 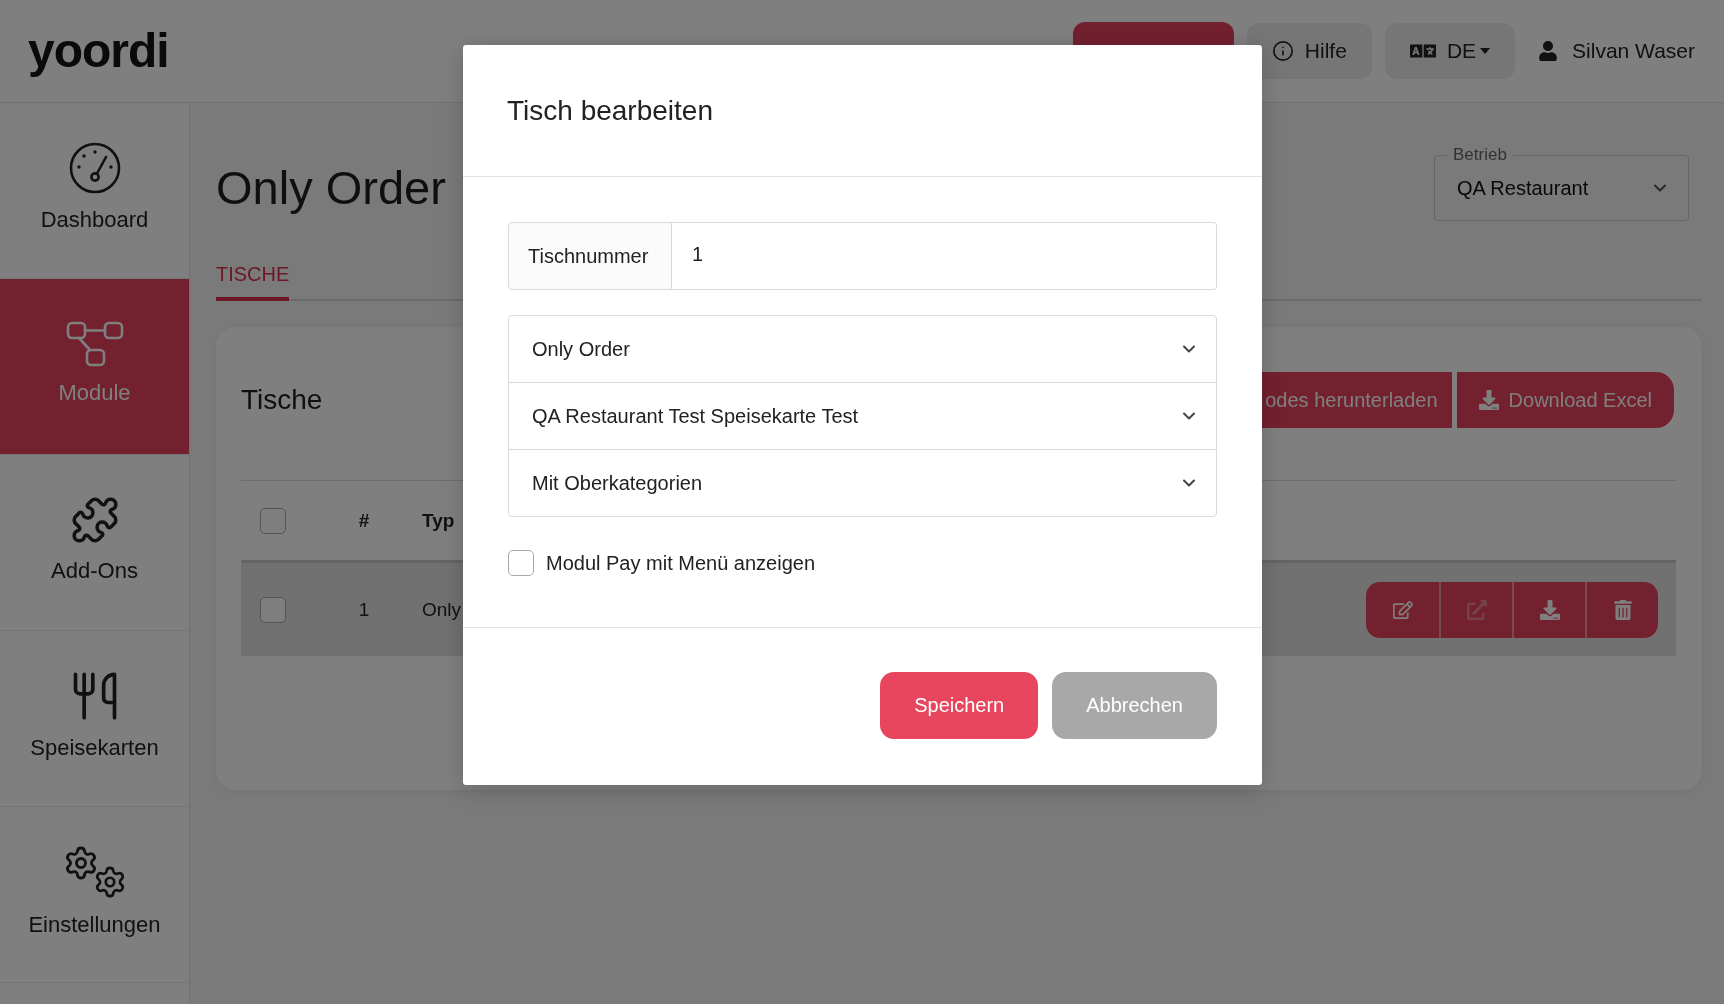 What do you see at coordinates (862, 349) in the screenshot?
I see `select-dropdown: Only Order` at bounding box center [862, 349].